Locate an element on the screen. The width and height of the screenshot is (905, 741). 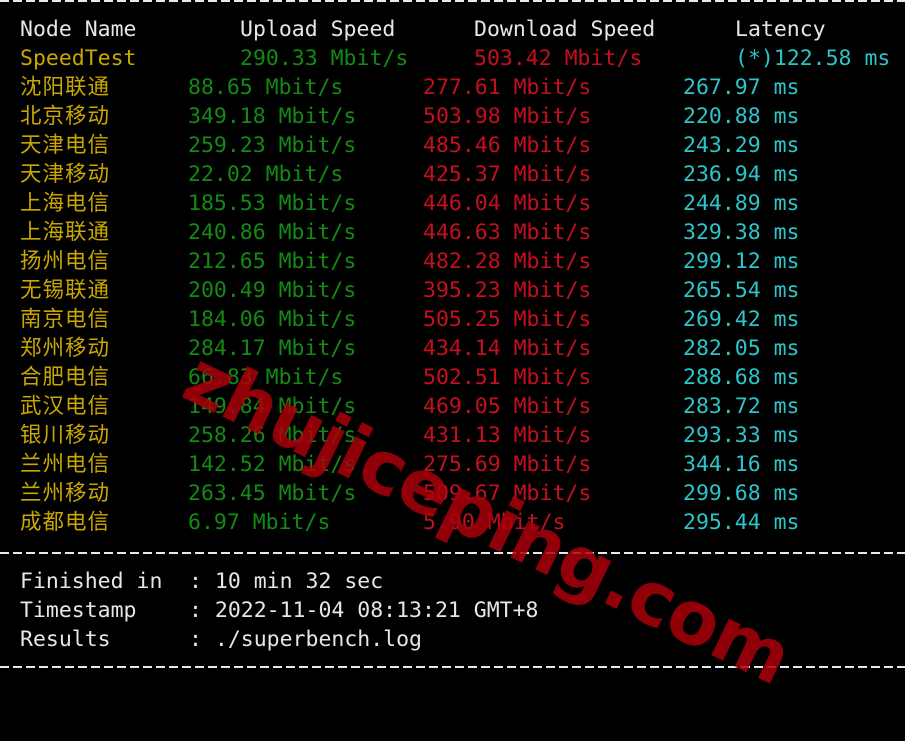
table-row: 无锡联通 200.49 Mbit/s 395.23 Mbit/s 265.54 ms is located at coordinates (452, 290).